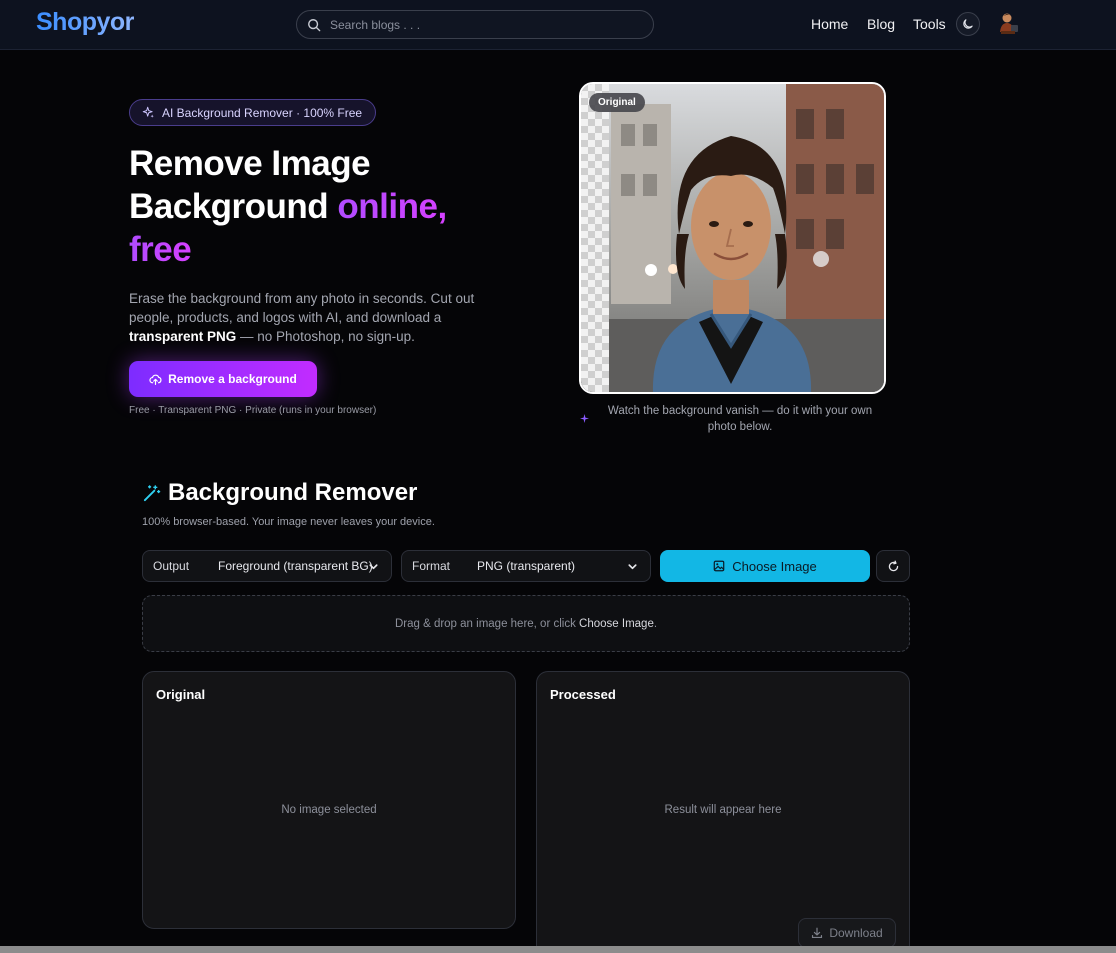  I want to click on choose-image-button: Choose Image, so click(765, 566).